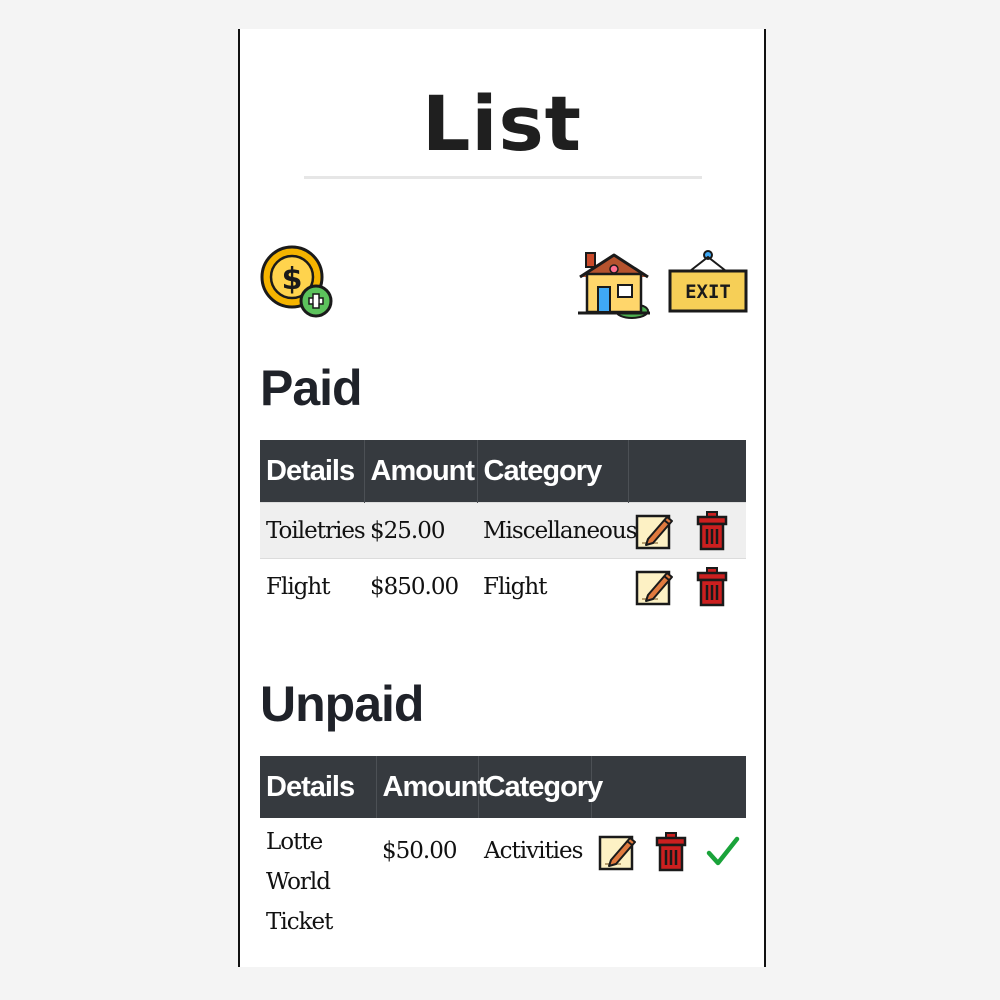  I want to click on cell-category: Miscellaneous, so click(557, 530).